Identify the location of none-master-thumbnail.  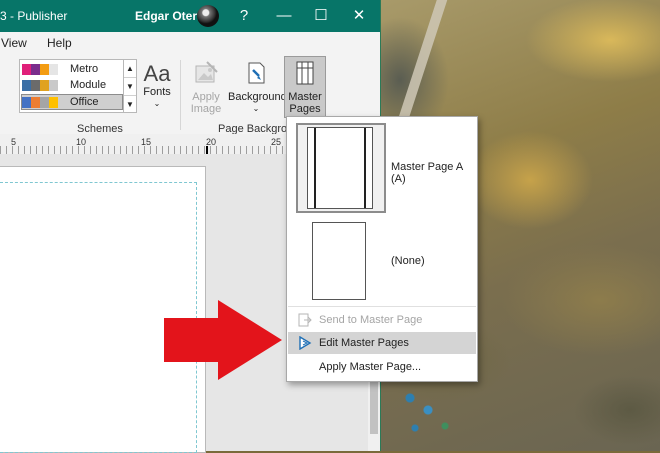
(339, 261).